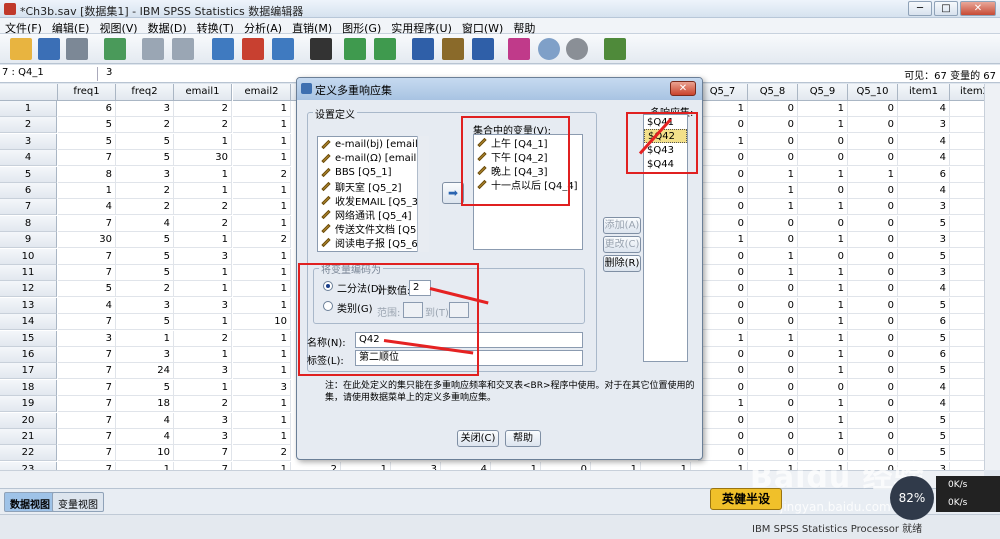 The width and height of the screenshot is (1000, 539). What do you see at coordinates (28, 355) in the screenshot?
I see `row-header: 16` at bounding box center [28, 355].